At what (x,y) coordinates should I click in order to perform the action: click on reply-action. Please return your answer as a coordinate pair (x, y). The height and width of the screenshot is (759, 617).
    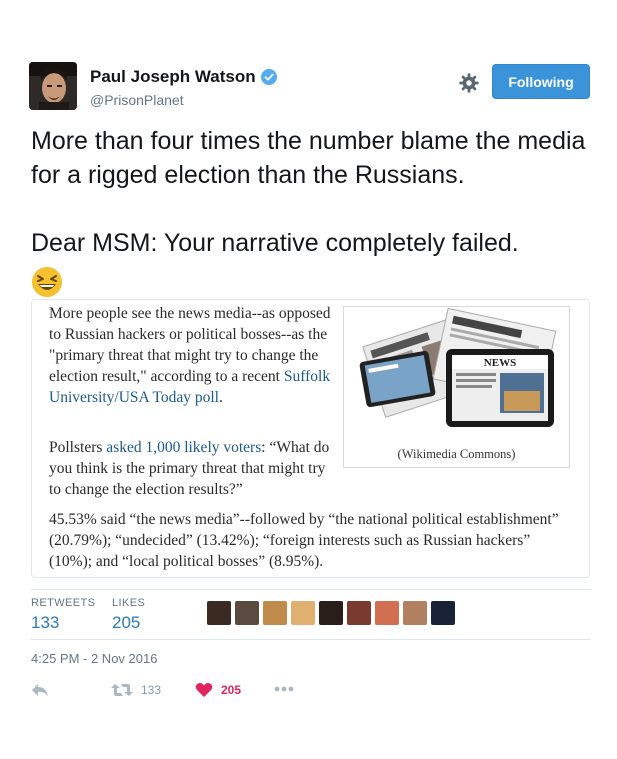
    Looking at the image, I should click on (40, 690).